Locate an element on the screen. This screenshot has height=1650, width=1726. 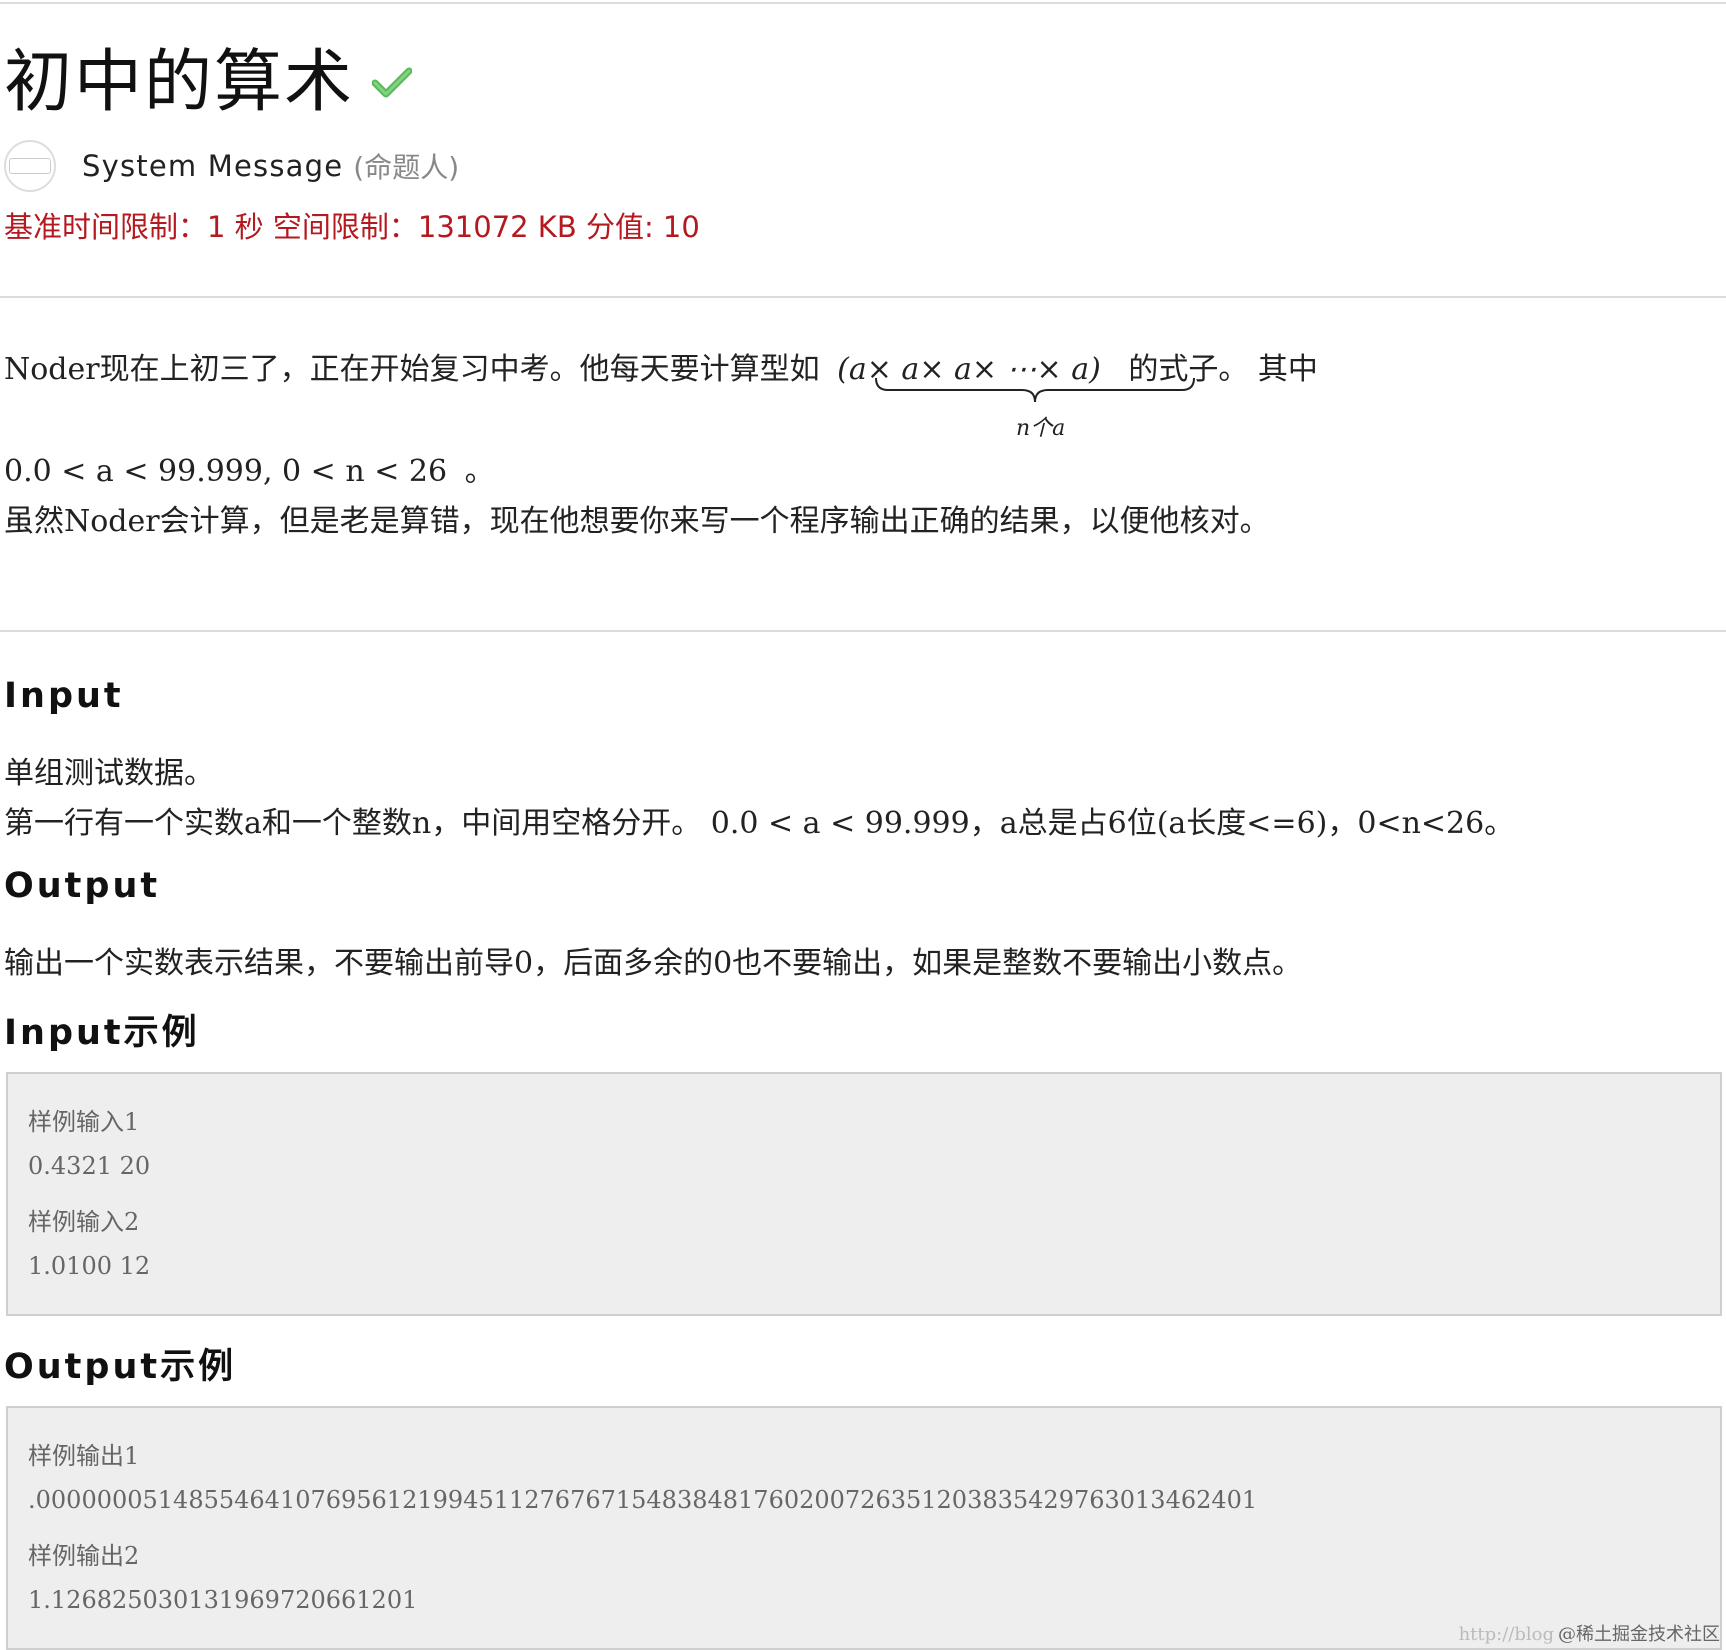
avatar-image is located at coordinates (30, 166).